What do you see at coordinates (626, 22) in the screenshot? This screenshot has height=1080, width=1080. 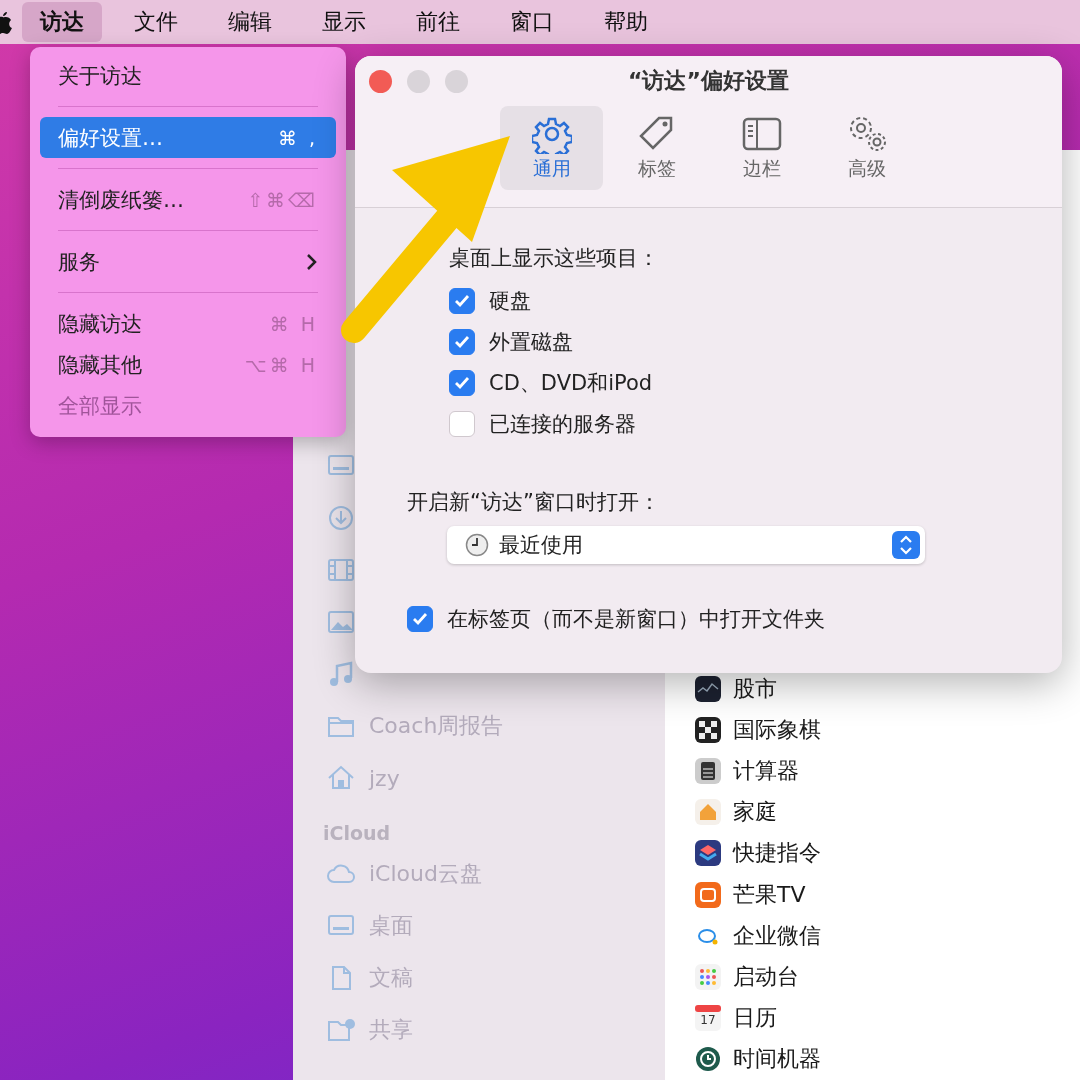 I see `menu-bar-item: 帮助` at bounding box center [626, 22].